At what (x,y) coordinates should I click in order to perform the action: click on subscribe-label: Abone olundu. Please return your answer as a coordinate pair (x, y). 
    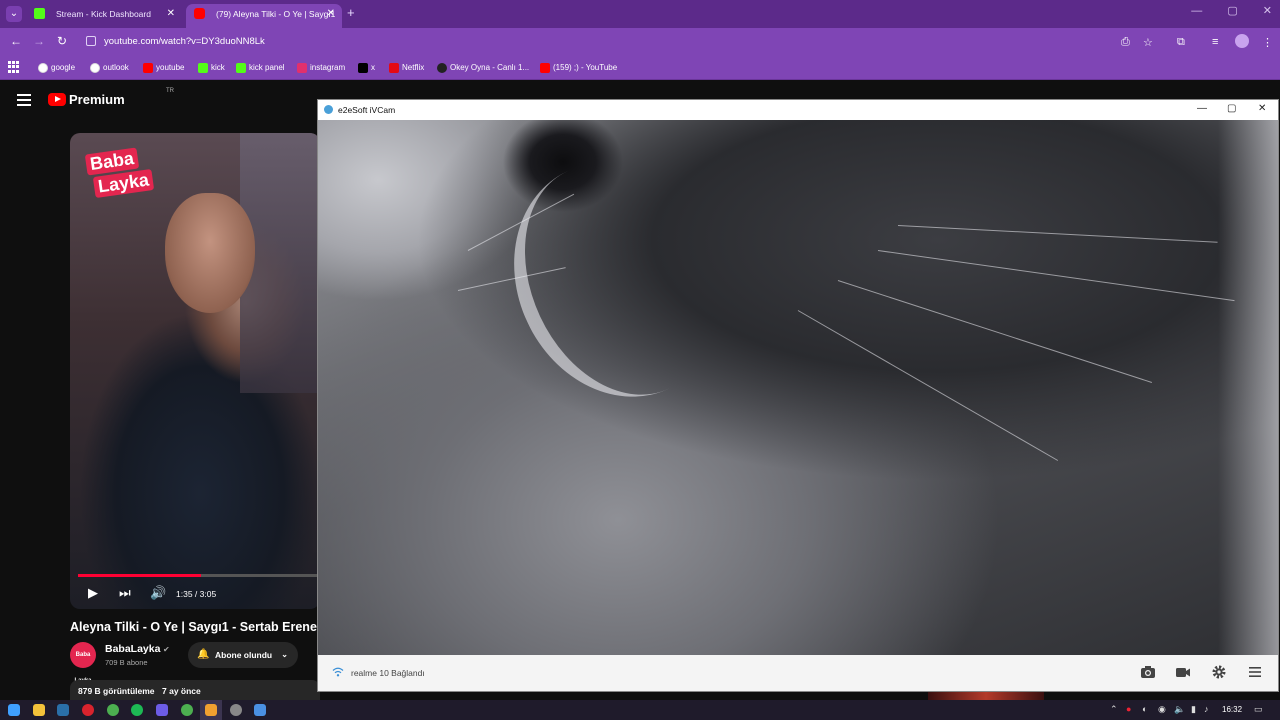
    Looking at the image, I should click on (244, 655).